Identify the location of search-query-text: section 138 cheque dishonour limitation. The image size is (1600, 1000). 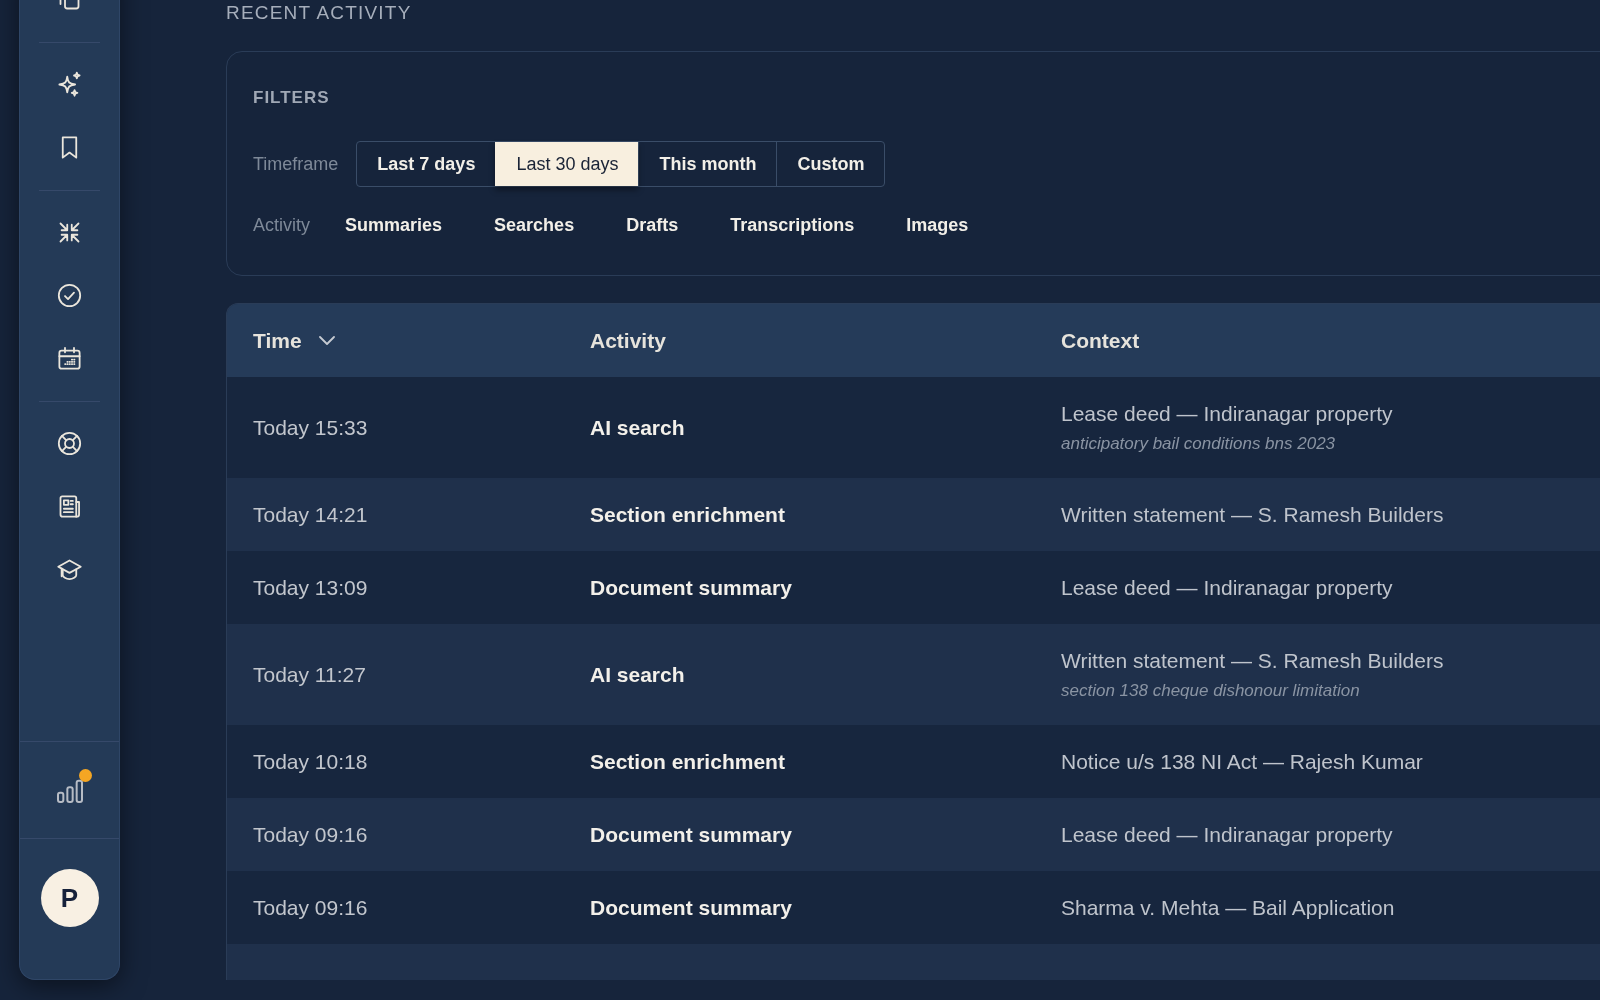
(1210, 691).